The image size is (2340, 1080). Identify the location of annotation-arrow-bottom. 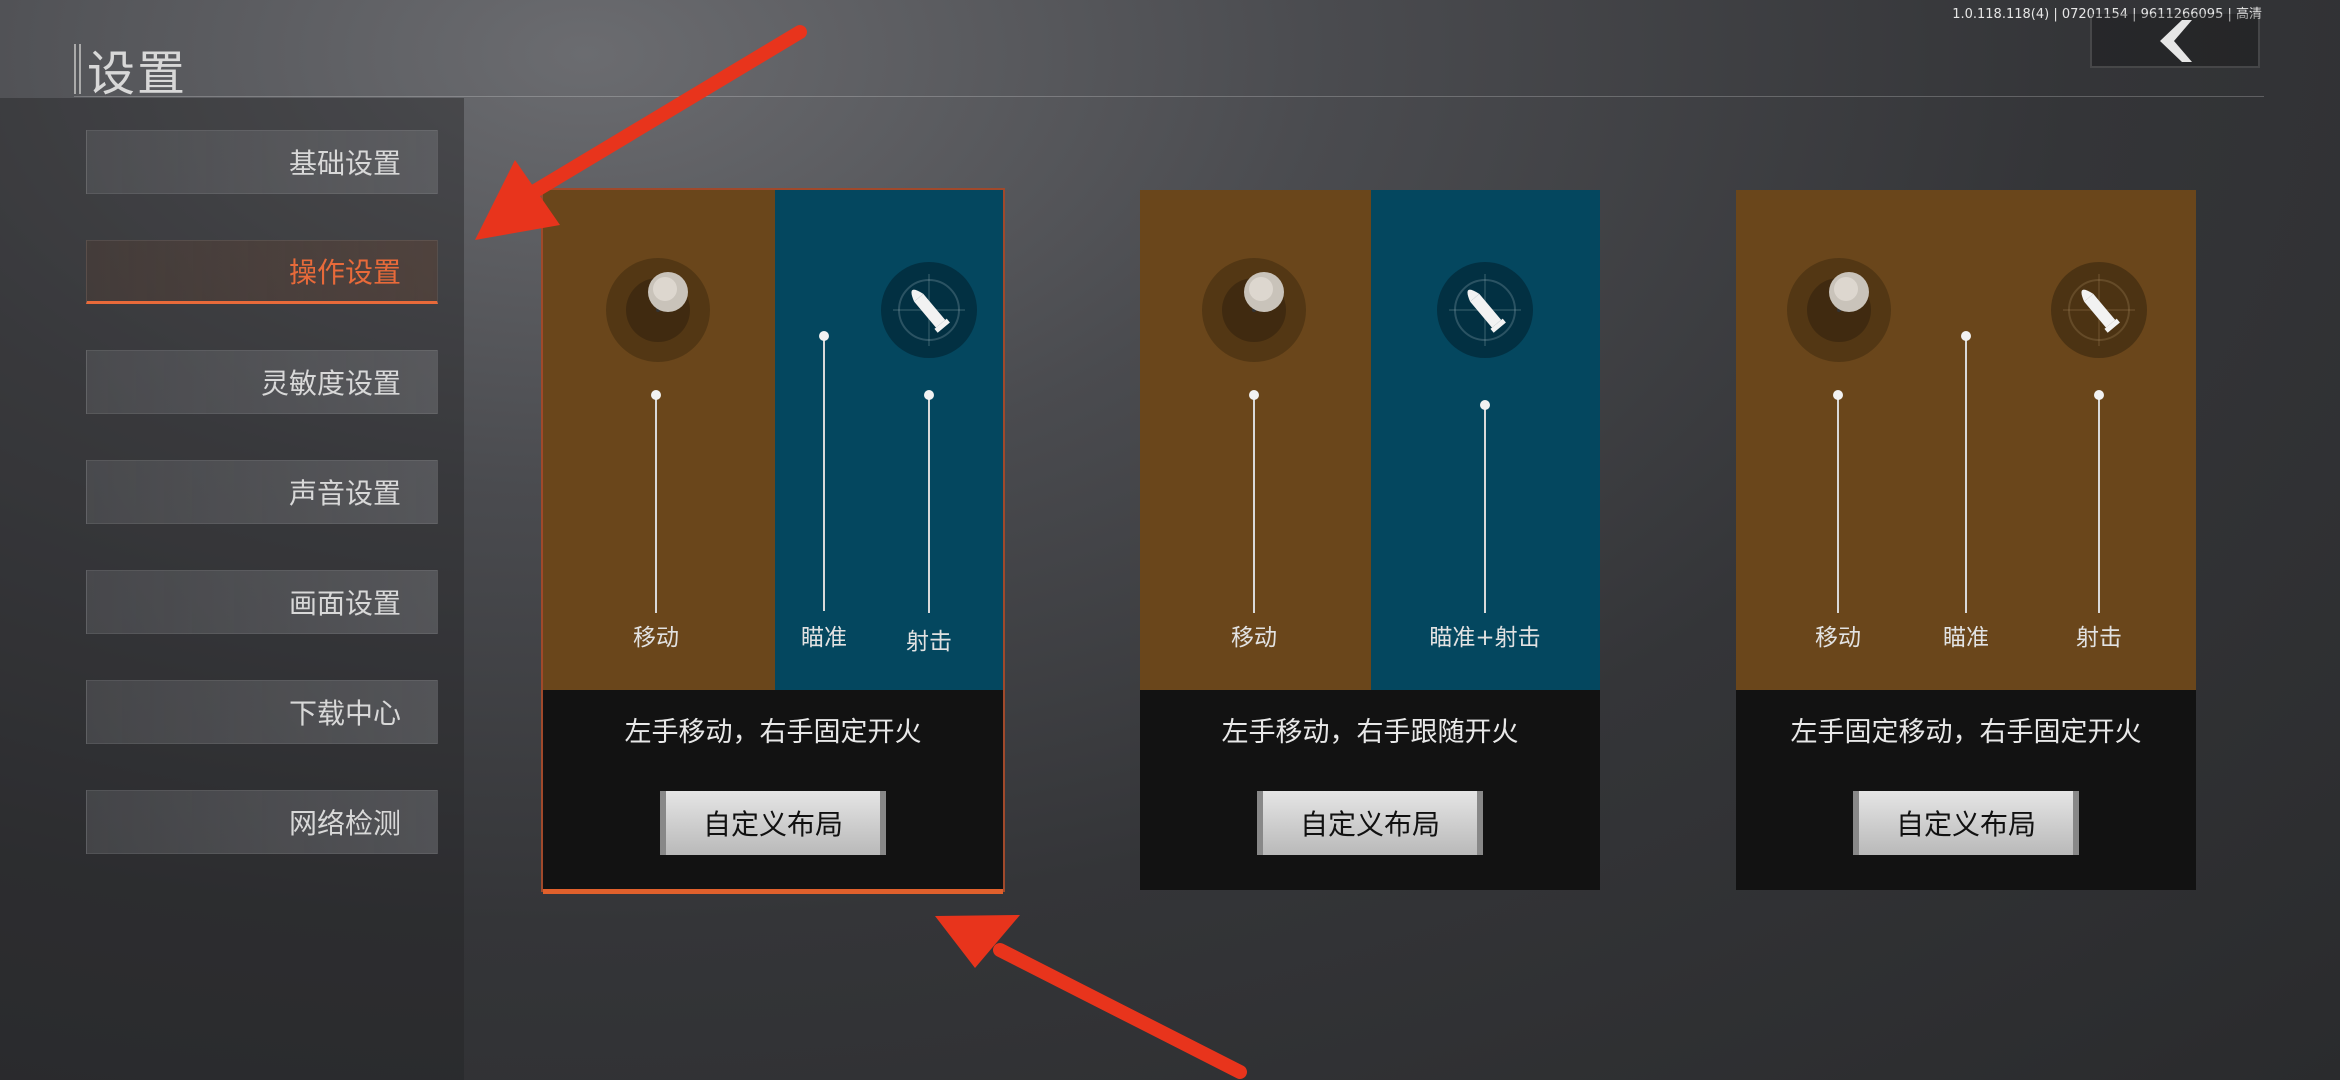
(1091, 997).